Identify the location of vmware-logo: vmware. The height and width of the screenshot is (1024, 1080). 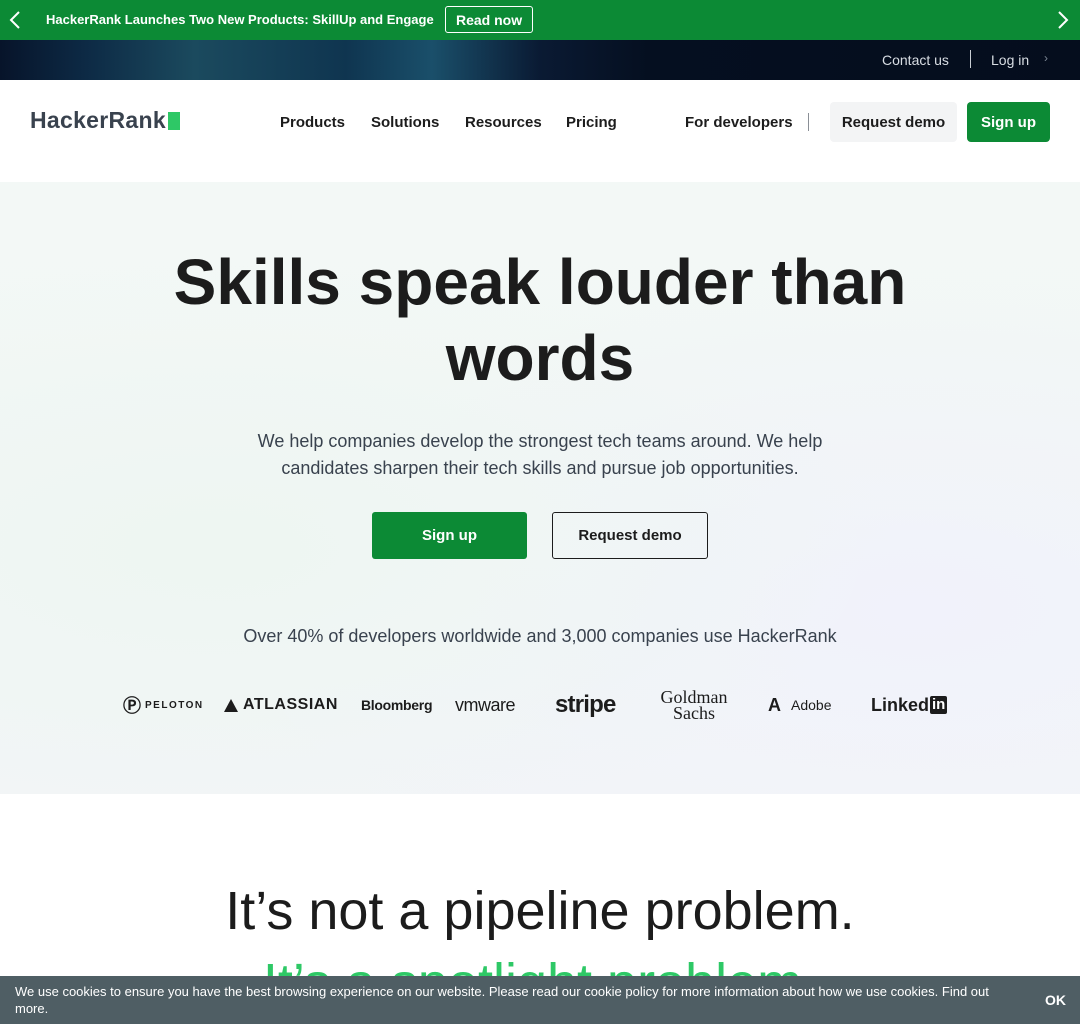
(485, 704).